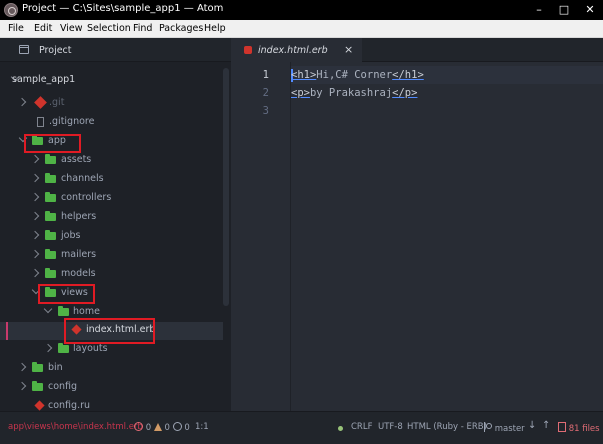  I want to click on menu-help: Help, so click(215, 28).